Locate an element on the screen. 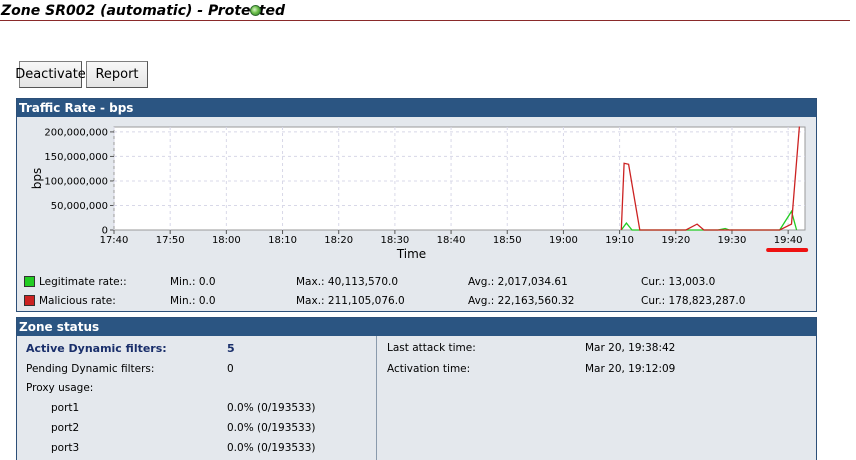 The image size is (856, 460). active-filters-label: Active Dynamic filters: is located at coordinates (96, 348).